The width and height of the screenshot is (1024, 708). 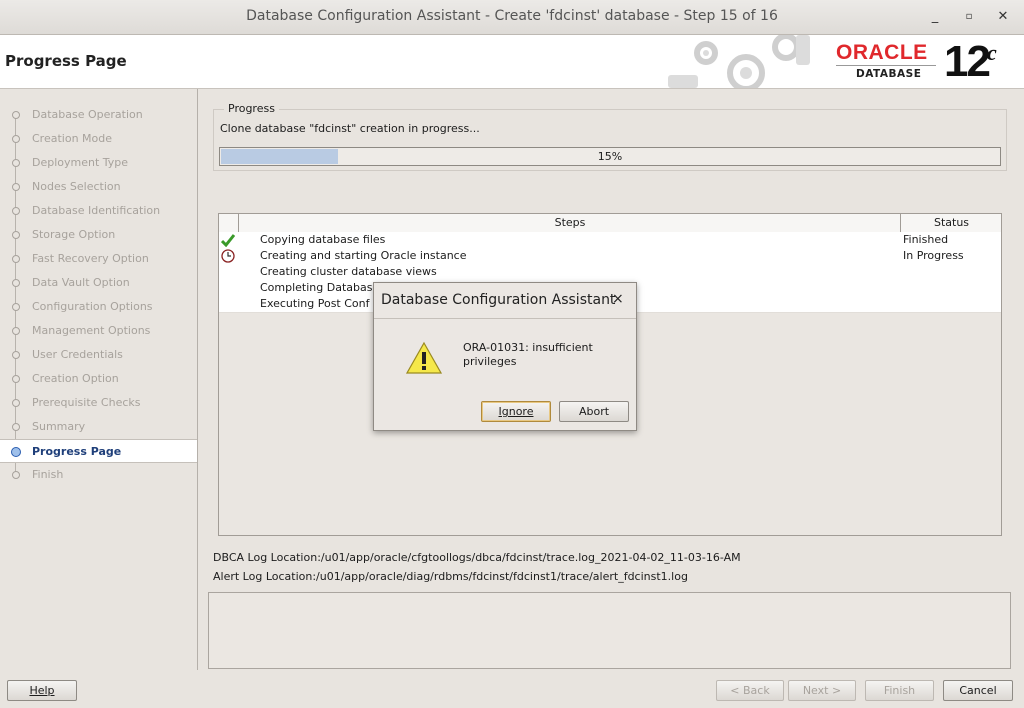 What do you see at coordinates (882, 52) in the screenshot?
I see `oracle-logo: ORACLE` at bounding box center [882, 52].